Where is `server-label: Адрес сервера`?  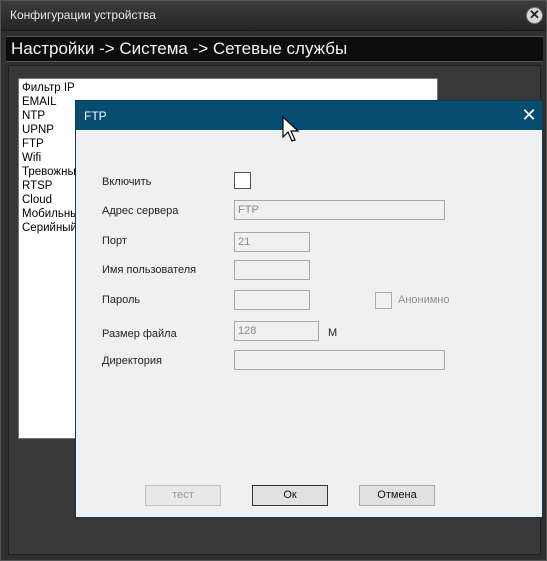 server-label: Адрес сервера is located at coordinates (140, 211).